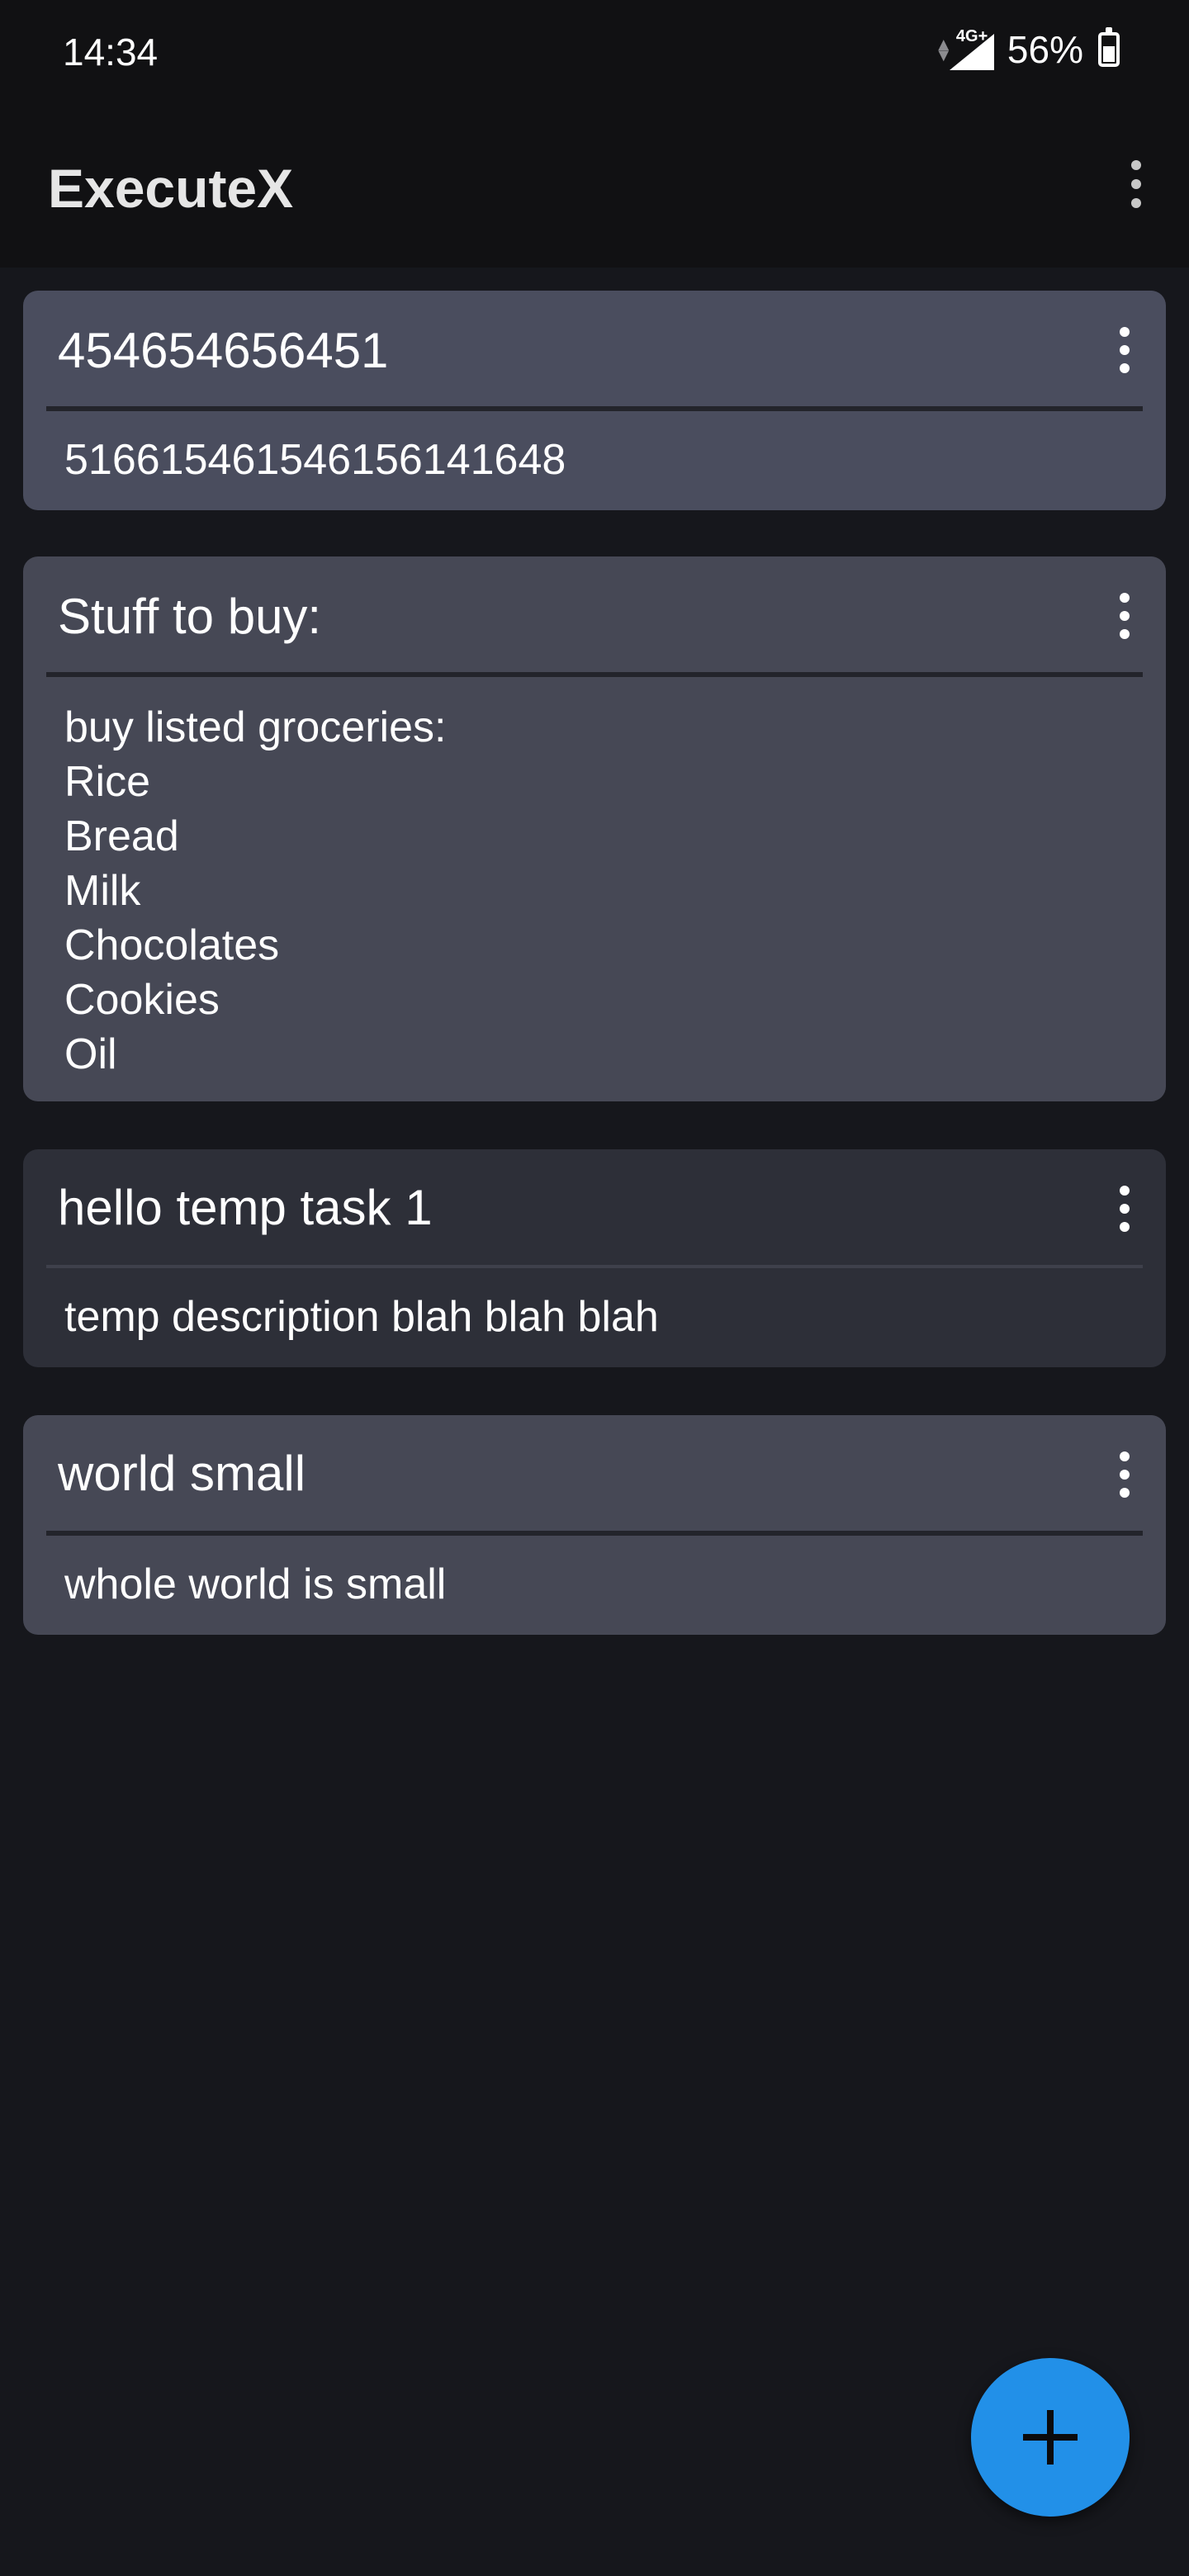  Describe the element at coordinates (171, 188) in the screenshot. I see `app-title: ExecuteX` at that location.